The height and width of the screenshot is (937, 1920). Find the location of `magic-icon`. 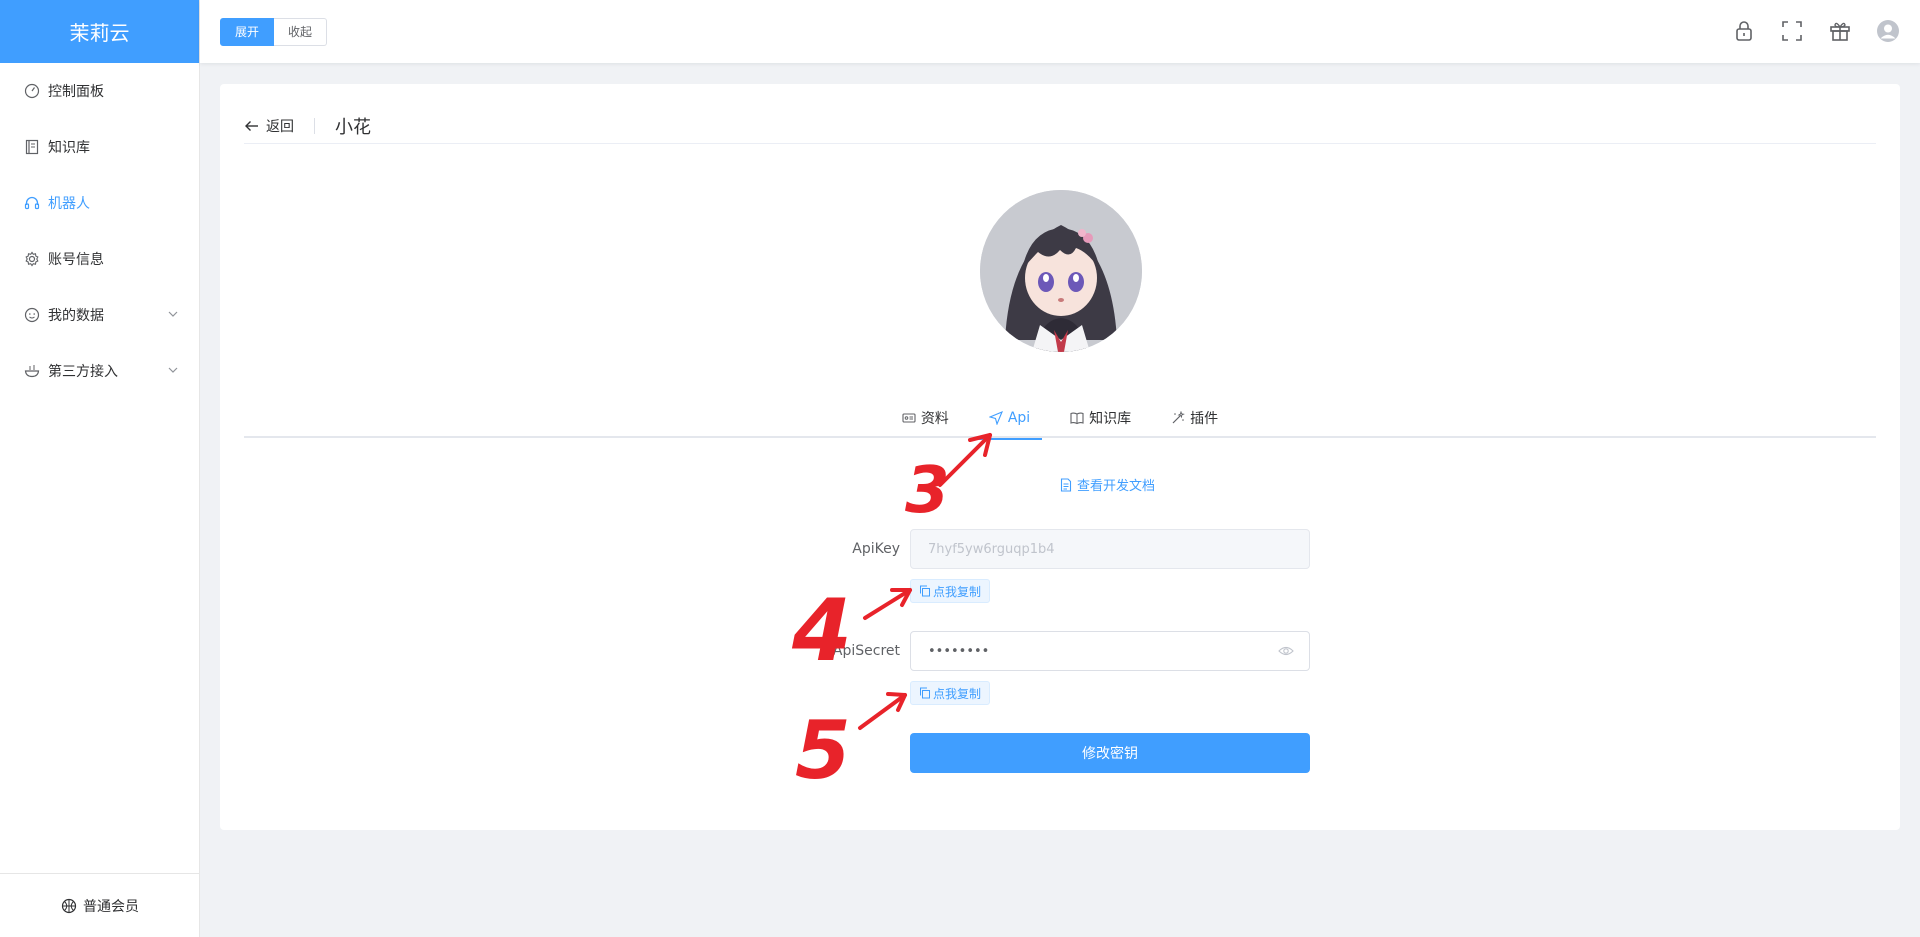

magic-icon is located at coordinates (1178, 418).